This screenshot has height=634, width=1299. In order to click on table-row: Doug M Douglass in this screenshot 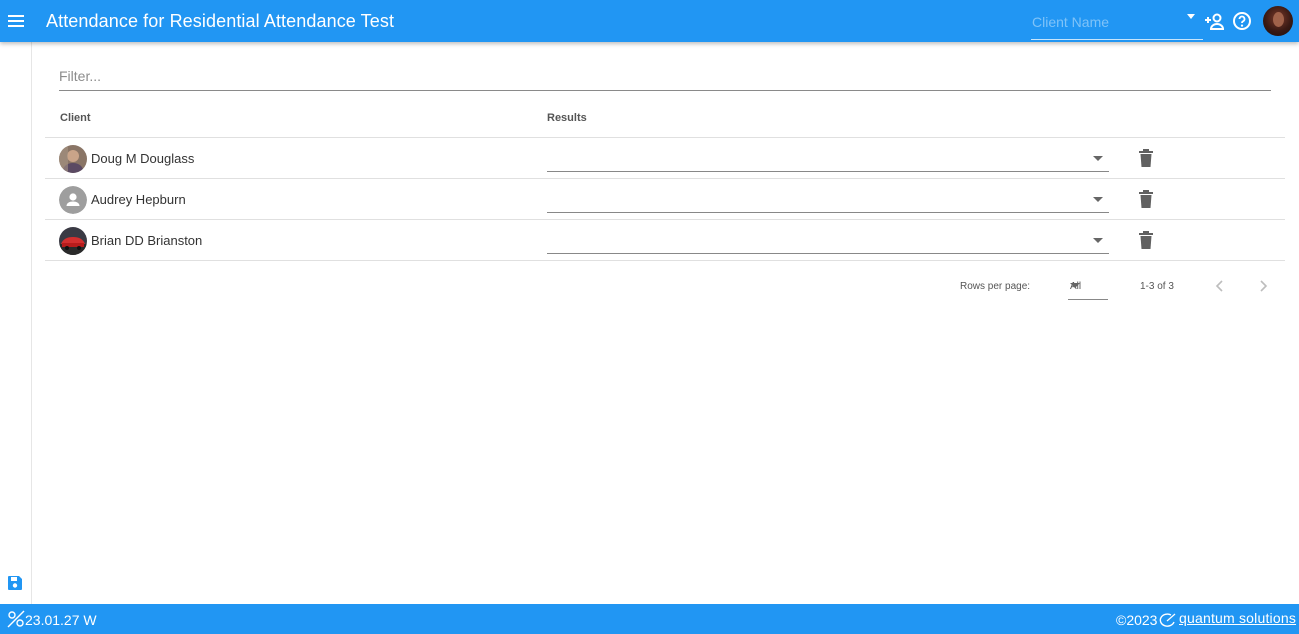, I will do `click(665, 158)`.